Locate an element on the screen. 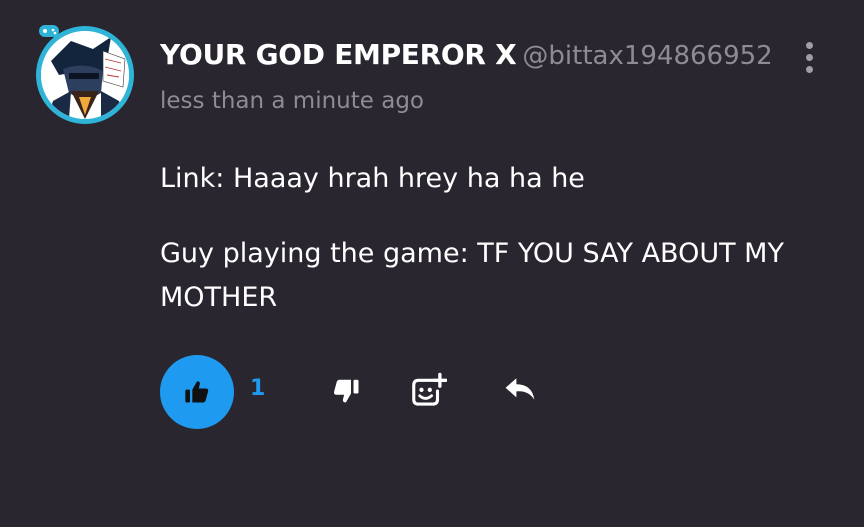  avatar-image is located at coordinates (85, 75).